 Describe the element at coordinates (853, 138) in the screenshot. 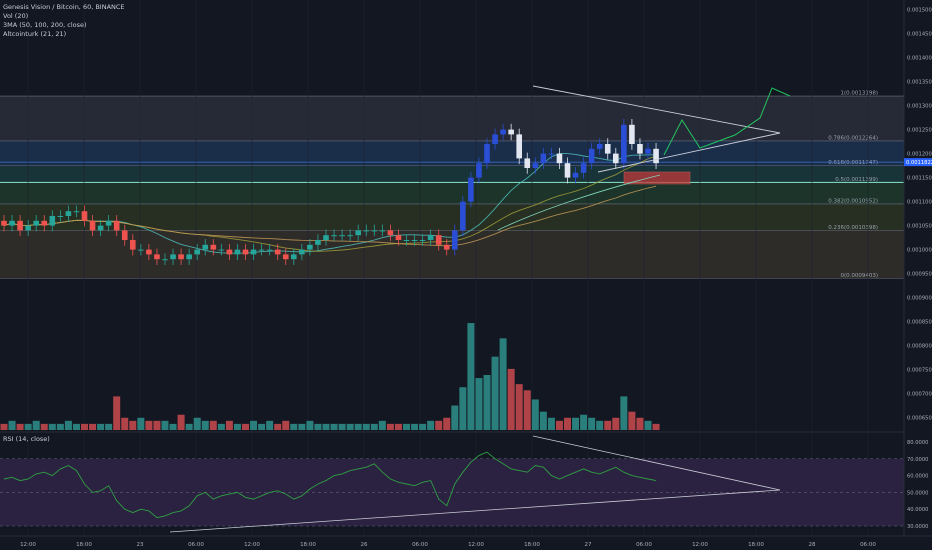

I see `fib-label: 0.786(0.0012264)` at that location.